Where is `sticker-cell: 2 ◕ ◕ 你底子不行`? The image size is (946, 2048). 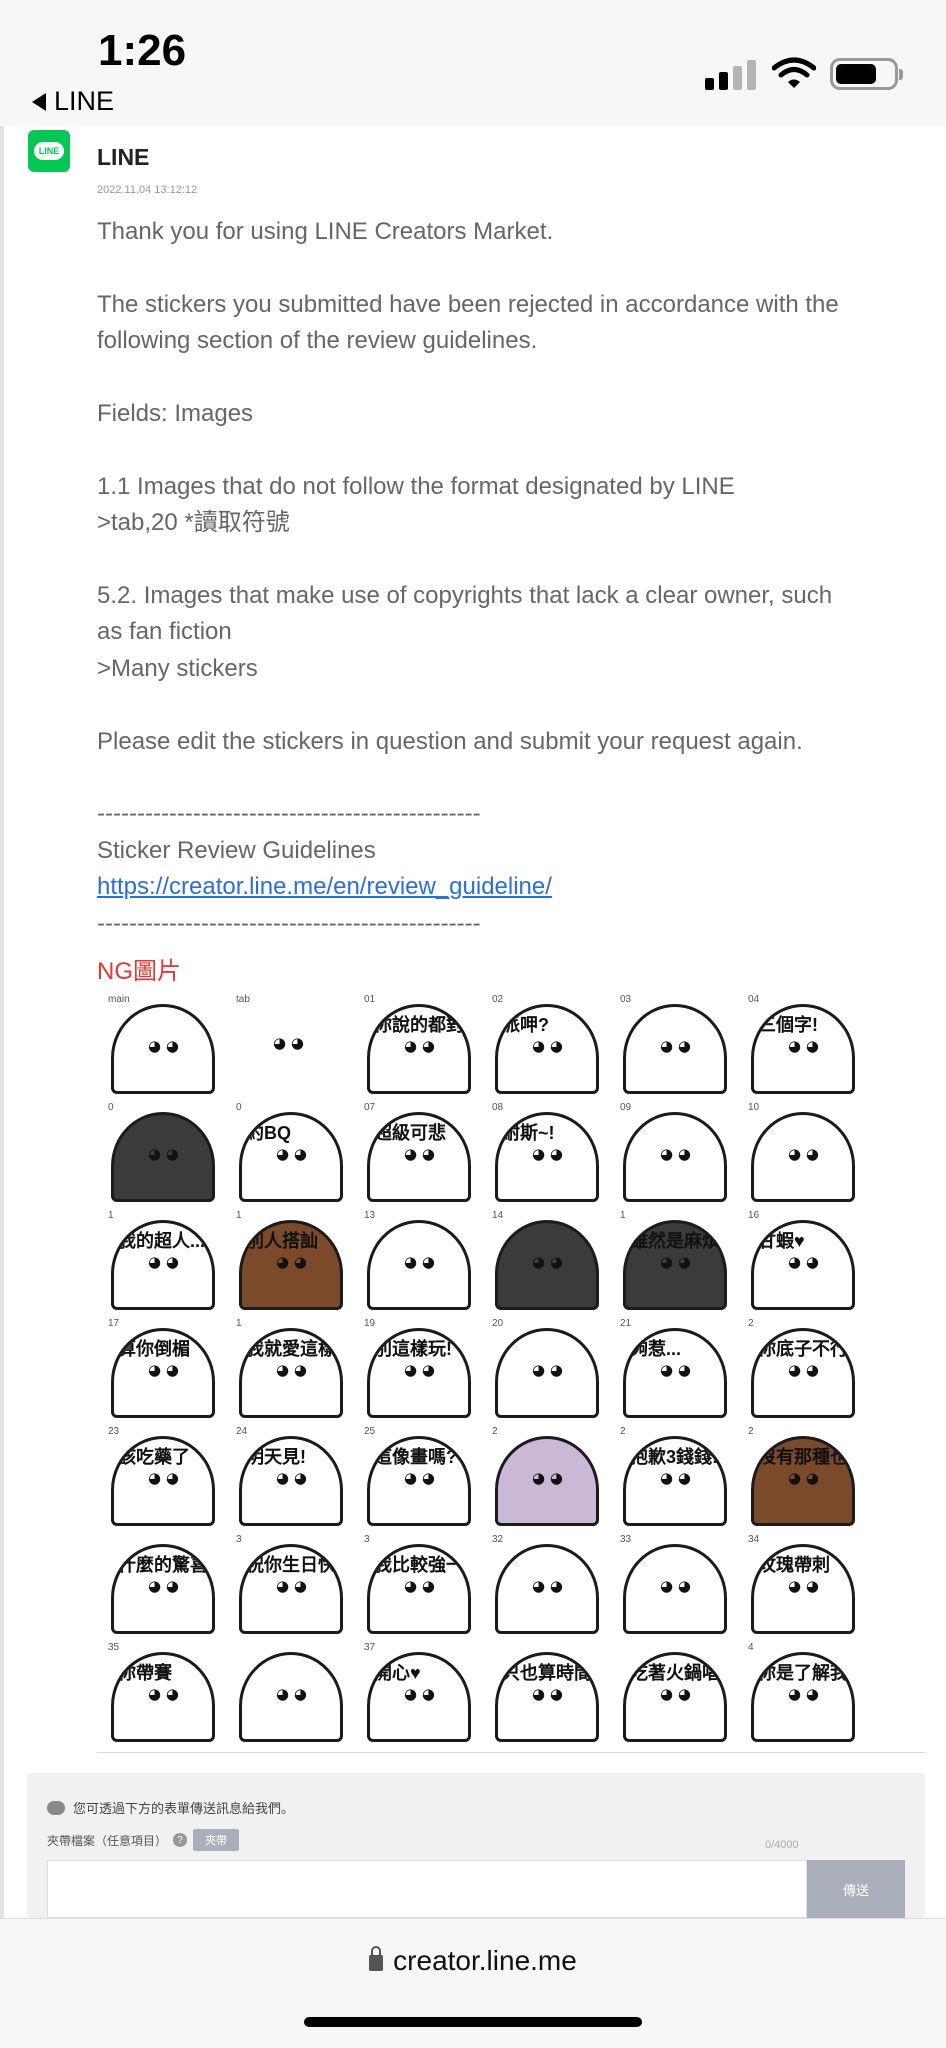 sticker-cell: 2 ◕ ◕ 你底子不行 is located at coordinates (808, 1368).